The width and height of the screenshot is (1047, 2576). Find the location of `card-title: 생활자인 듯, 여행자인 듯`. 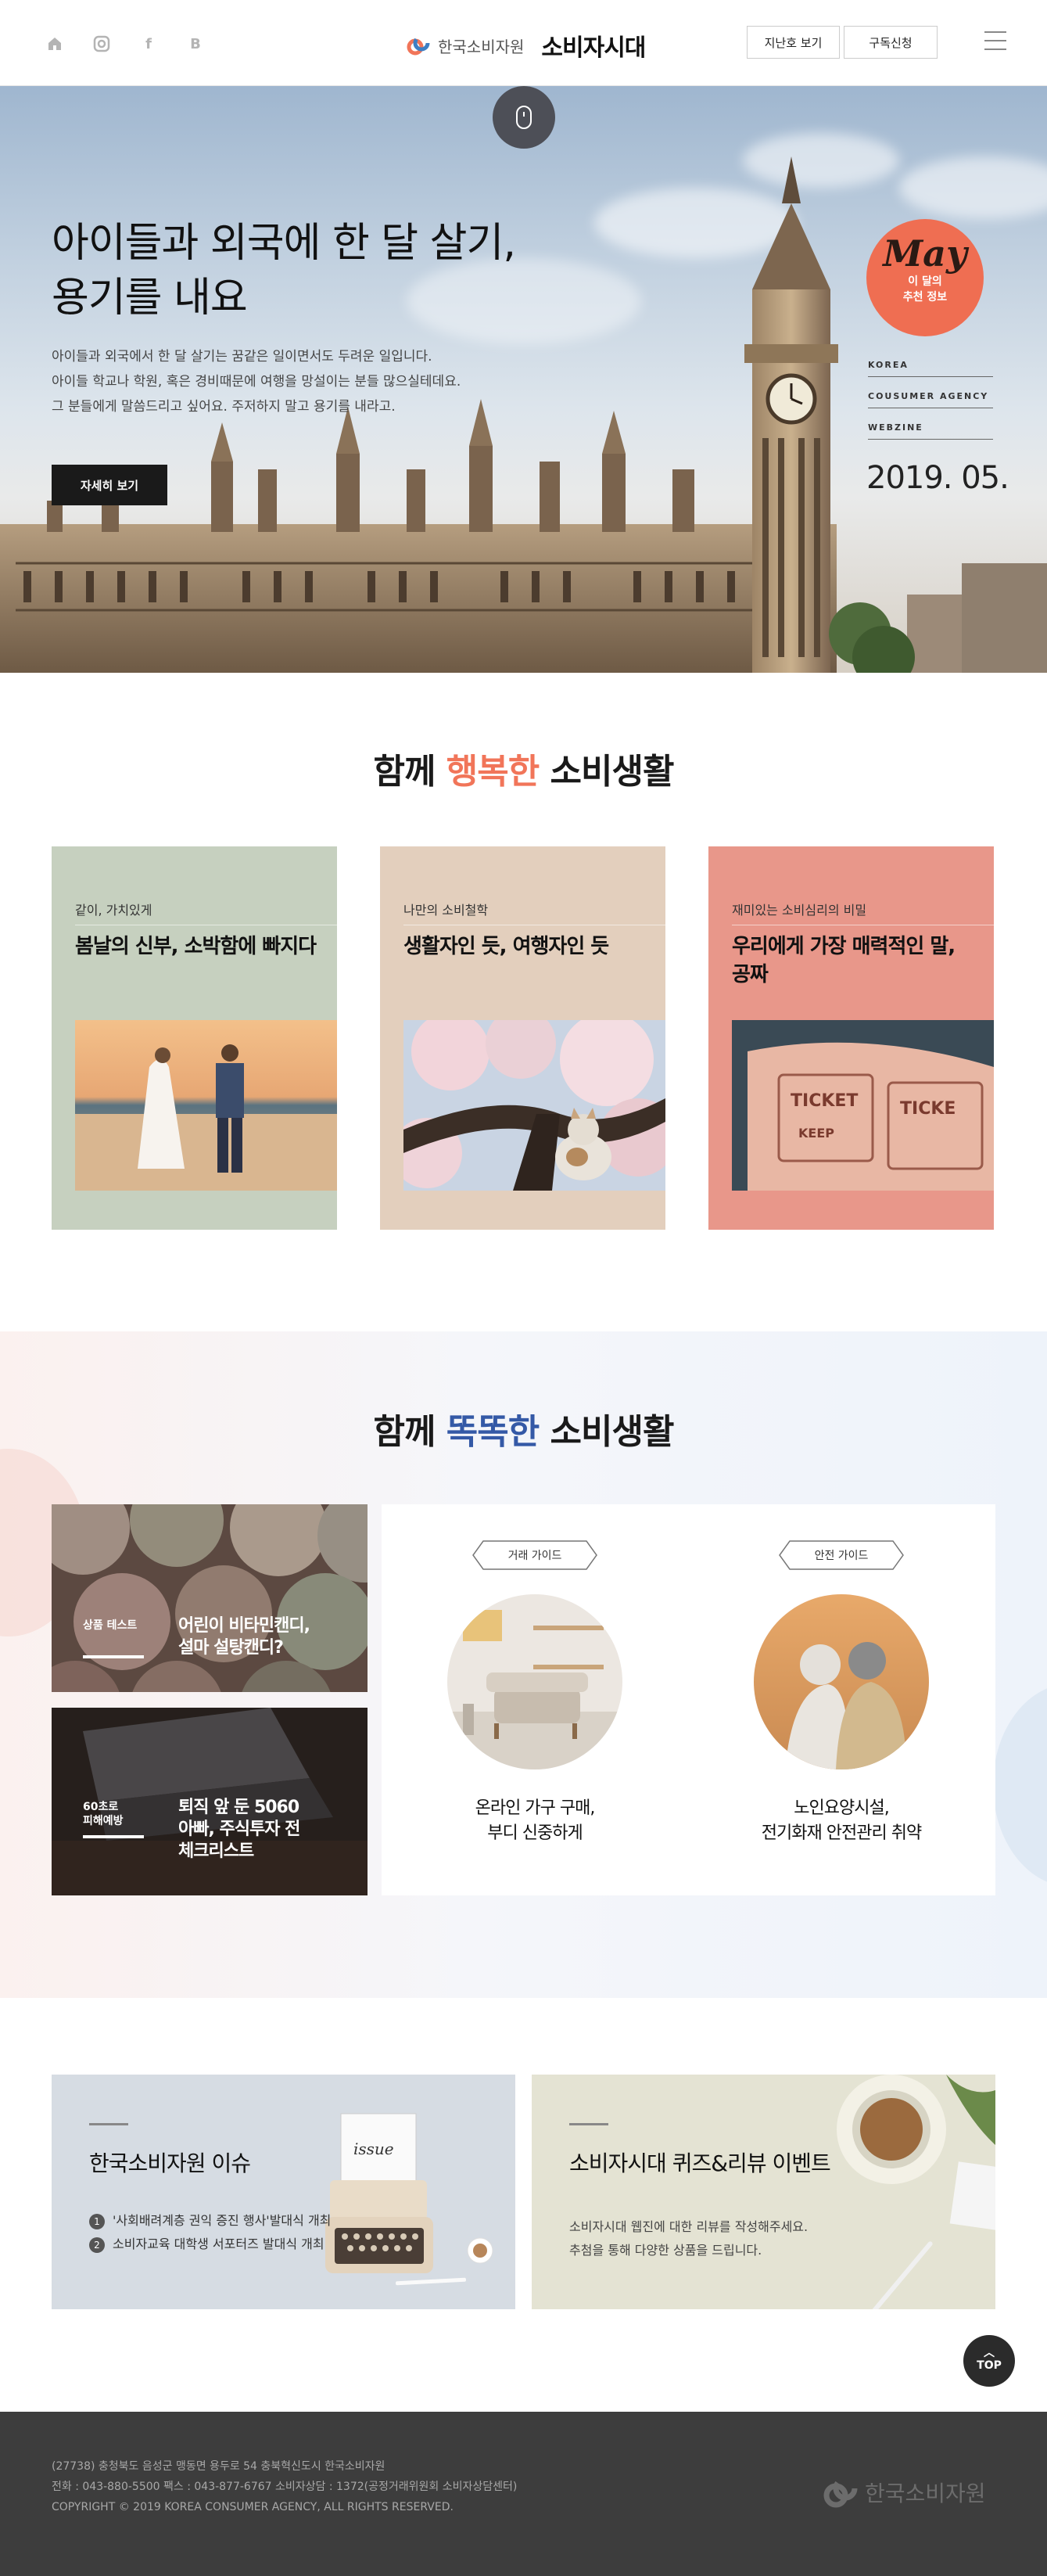

card-title: 생활자인 듯, 여행자인 듯 is located at coordinates (506, 946).